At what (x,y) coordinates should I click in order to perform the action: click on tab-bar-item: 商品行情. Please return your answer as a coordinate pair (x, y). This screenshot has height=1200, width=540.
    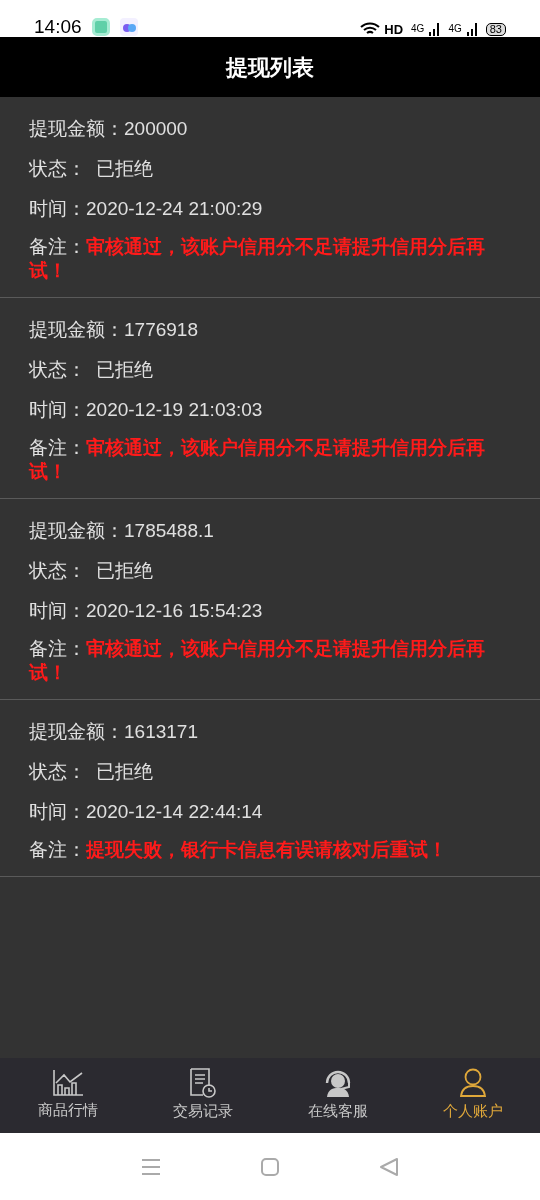
    Looking at the image, I should click on (67, 1095).